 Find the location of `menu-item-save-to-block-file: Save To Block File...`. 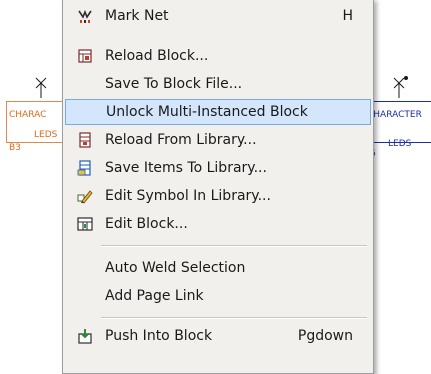

menu-item-save-to-block-file: Save To Block File... is located at coordinates (218, 84).